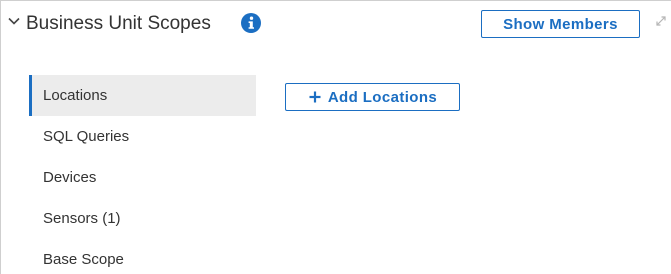 The image size is (671, 274). What do you see at coordinates (315, 97) in the screenshot?
I see `plus-icon` at bounding box center [315, 97].